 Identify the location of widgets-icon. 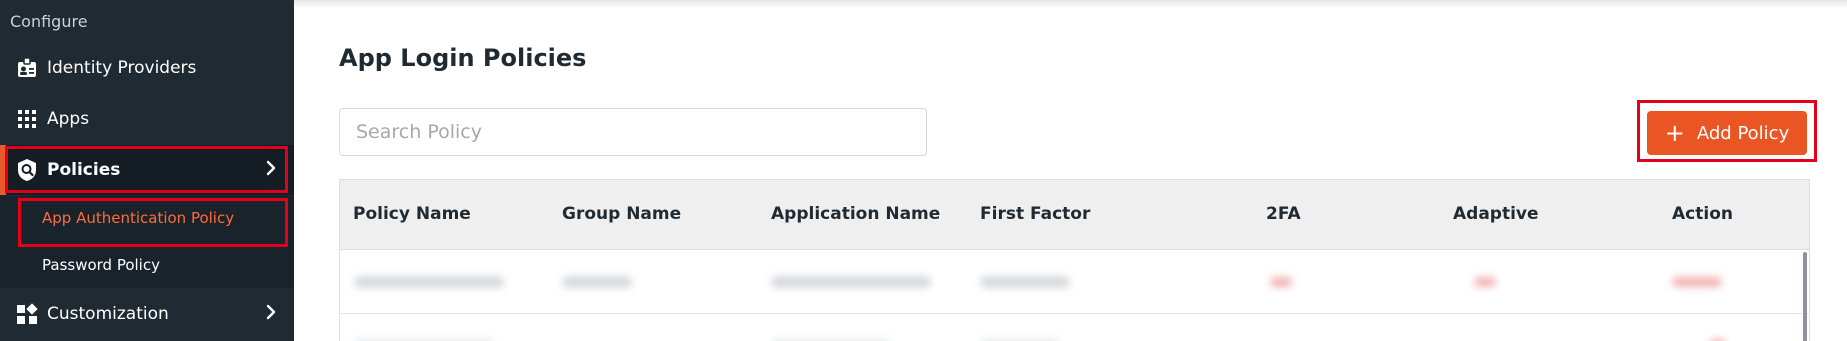
(27, 314).